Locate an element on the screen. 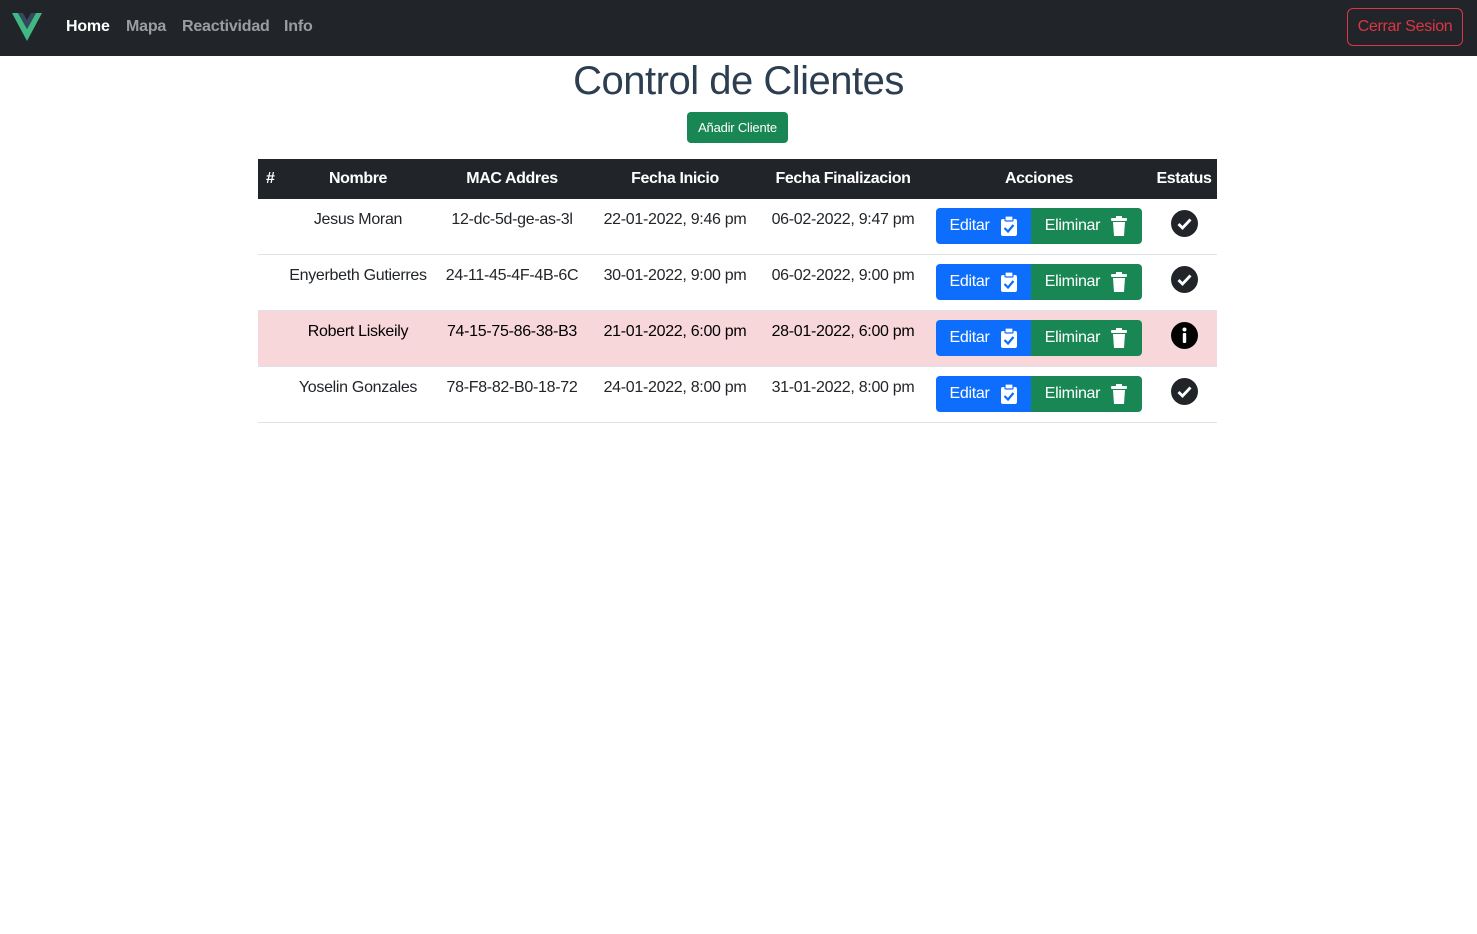 Image resolution: width=1477 pixels, height=934 pixels. header-number: # is located at coordinates (270, 179).